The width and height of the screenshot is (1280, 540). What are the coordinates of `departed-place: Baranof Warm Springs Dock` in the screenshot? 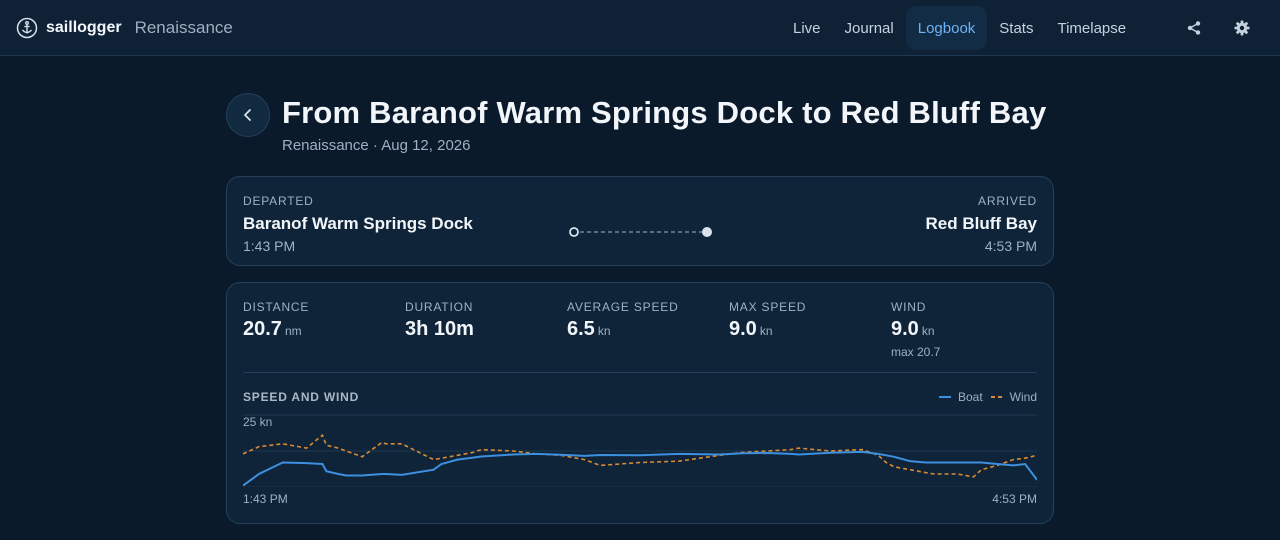 It's located at (358, 223).